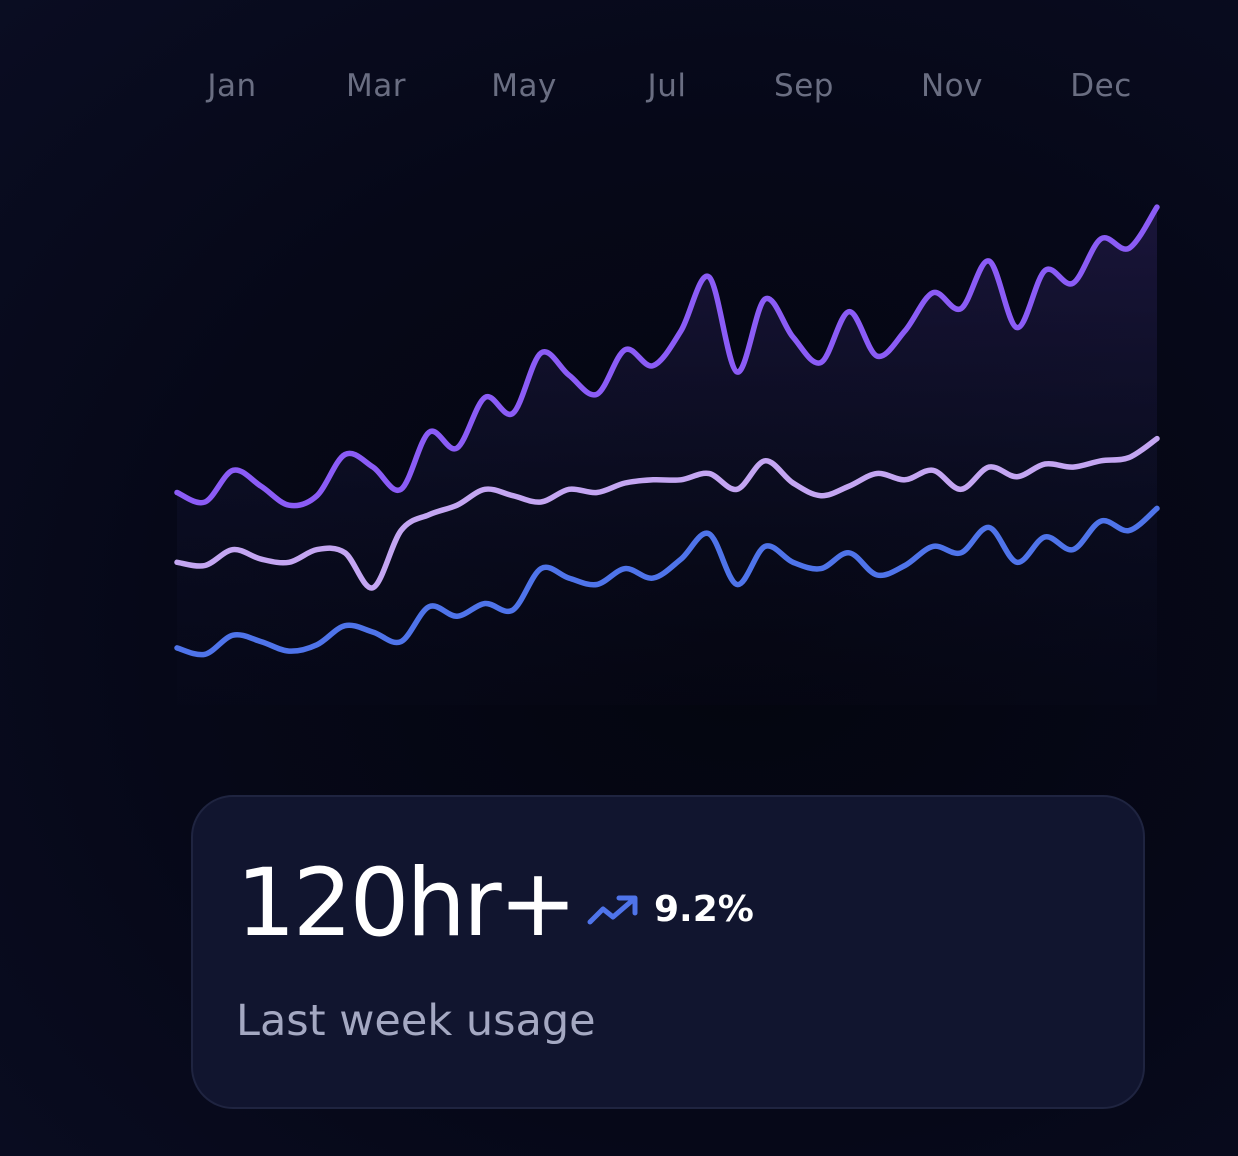 The width and height of the screenshot is (1238, 1156). What do you see at coordinates (612, 910) in the screenshot?
I see `trend-up-icon` at bounding box center [612, 910].